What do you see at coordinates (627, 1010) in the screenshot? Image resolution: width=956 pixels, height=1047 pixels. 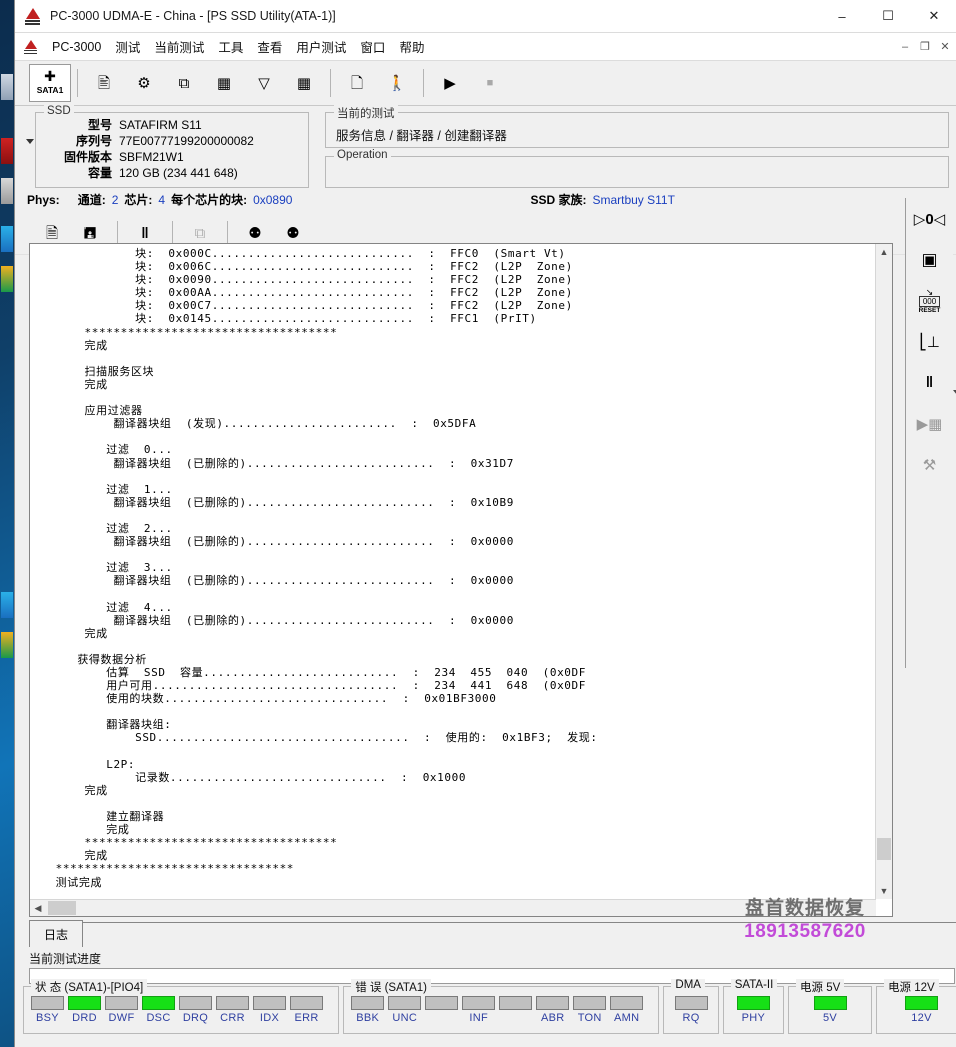 I see `led-amn: AMN` at bounding box center [627, 1010].